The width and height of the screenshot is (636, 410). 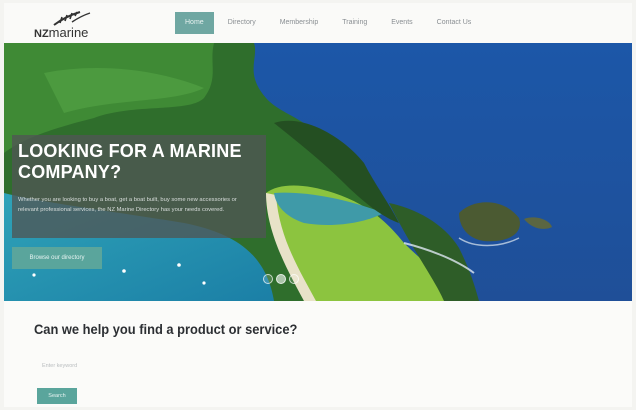 What do you see at coordinates (72, 18) in the screenshot?
I see `fern-icon` at bounding box center [72, 18].